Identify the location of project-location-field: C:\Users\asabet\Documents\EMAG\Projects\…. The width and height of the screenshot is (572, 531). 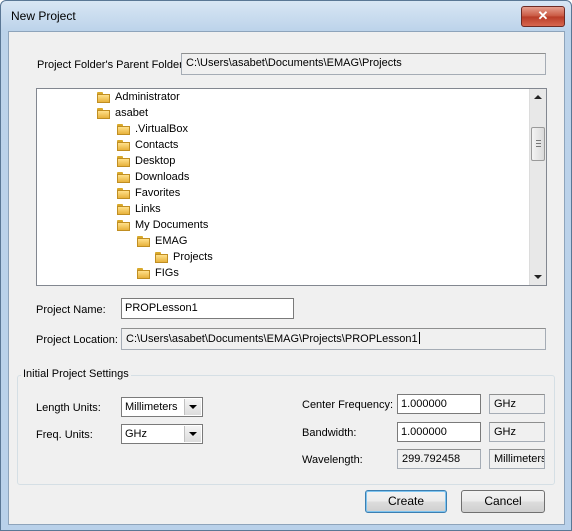
(333, 339).